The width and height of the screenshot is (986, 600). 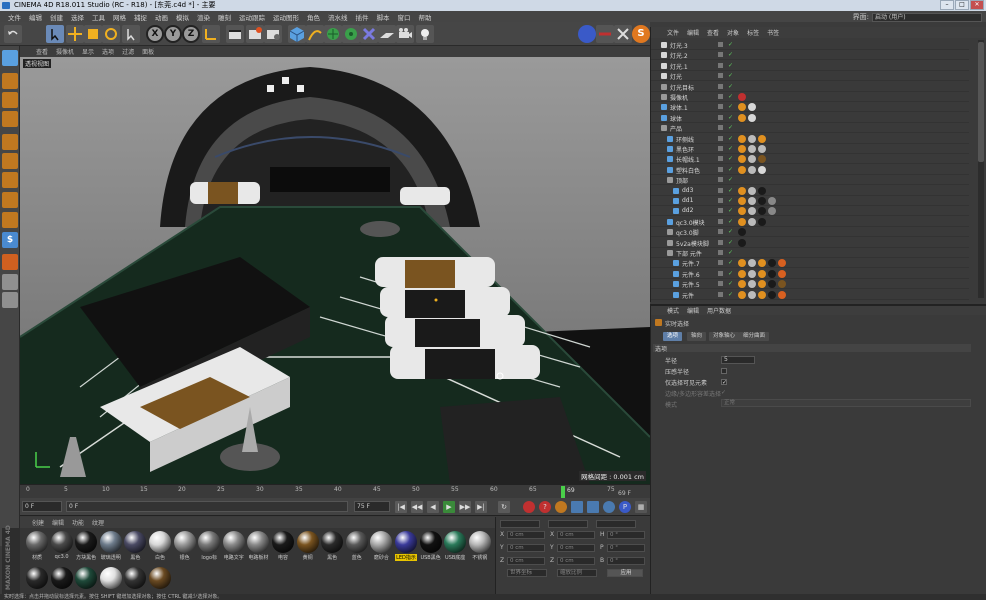 What do you see at coordinates (753, 32) in the screenshot?
I see `object-menu-tags: 标签` at bounding box center [753, 32].